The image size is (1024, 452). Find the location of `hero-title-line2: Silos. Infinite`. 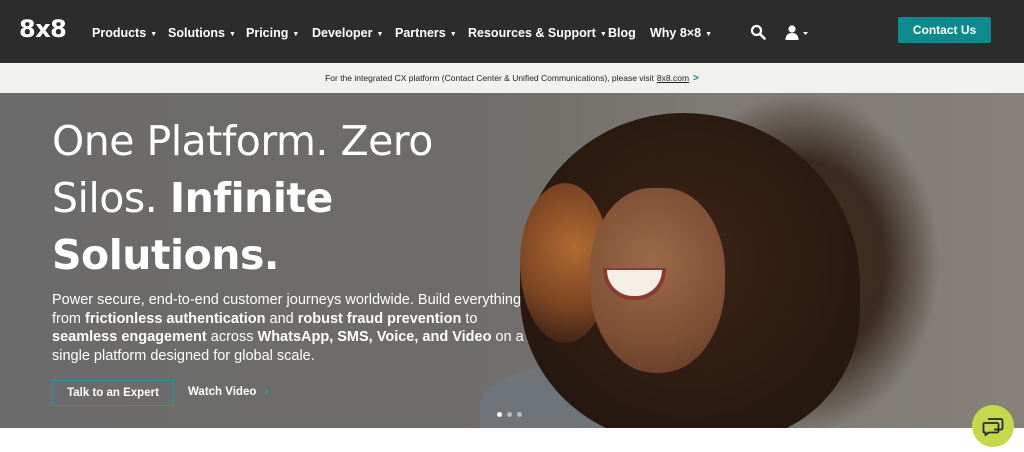

hero-title-line2: Silos. Infinite is located at coordinates (242, 198).